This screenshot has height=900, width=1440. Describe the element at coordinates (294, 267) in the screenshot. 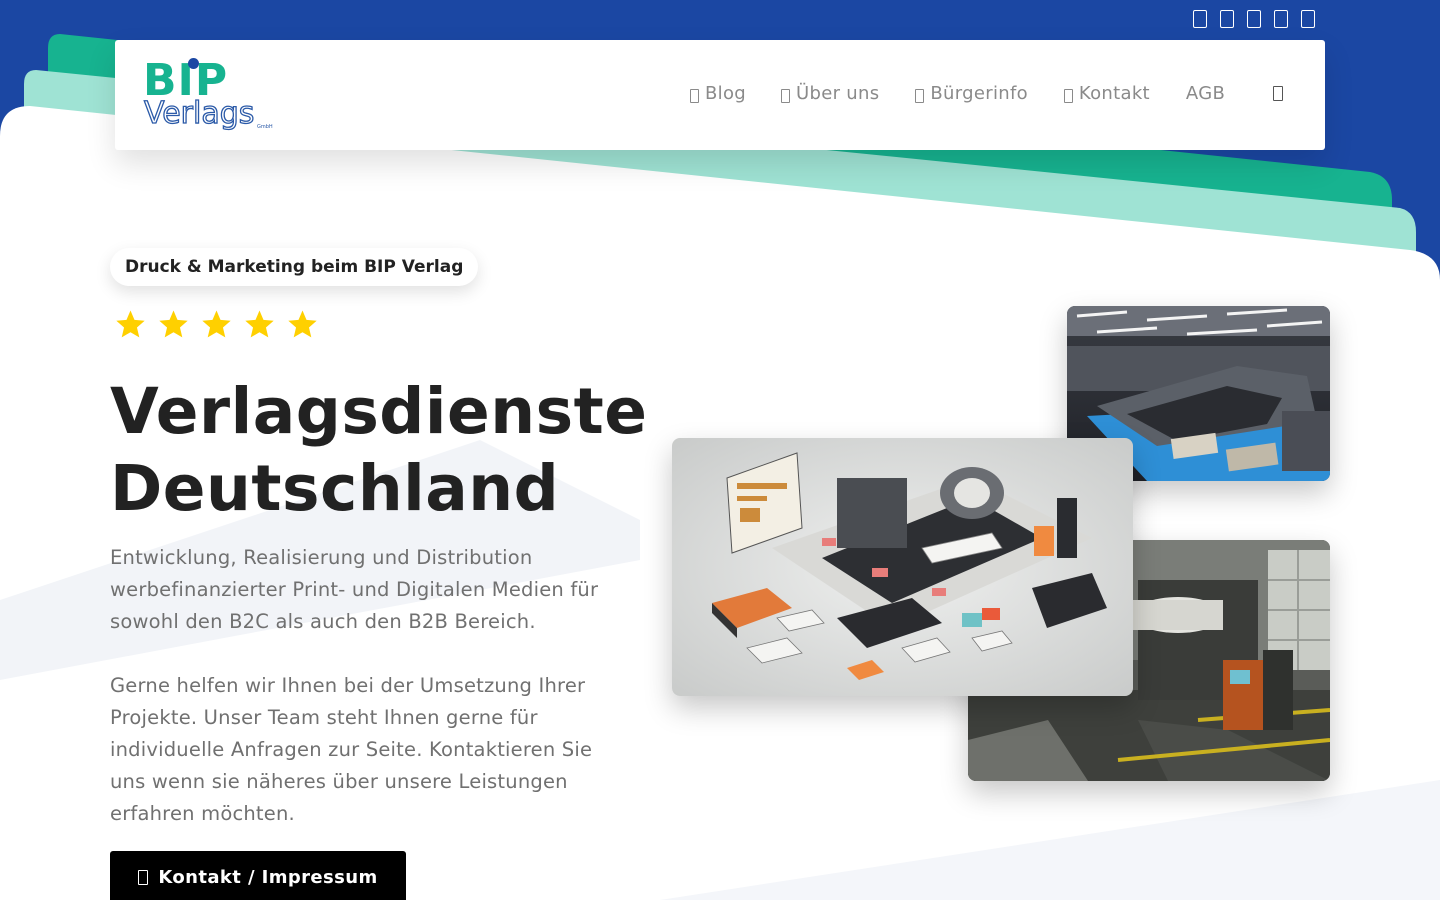

I see `hero-tag: Druck & Marketing beim BIP Verlag` at that location.